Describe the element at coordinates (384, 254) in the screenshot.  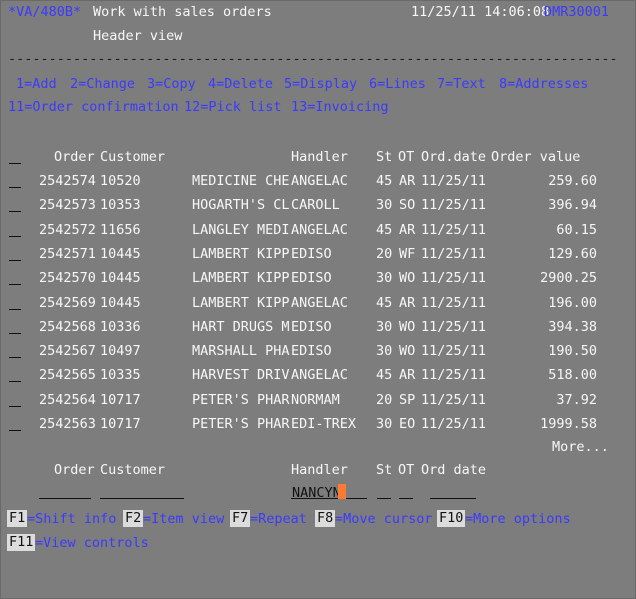
I see `row-status: 20` at that location.